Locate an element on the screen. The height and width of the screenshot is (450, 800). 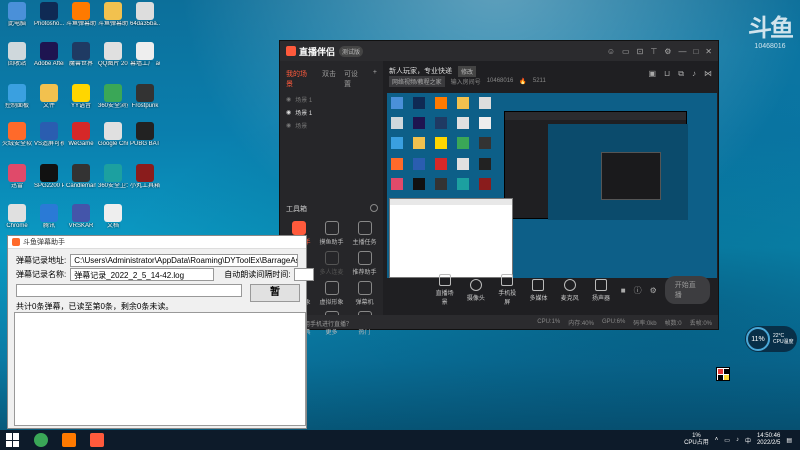
desktop-icon: 腾讯 is located at coordinates (49, 217).